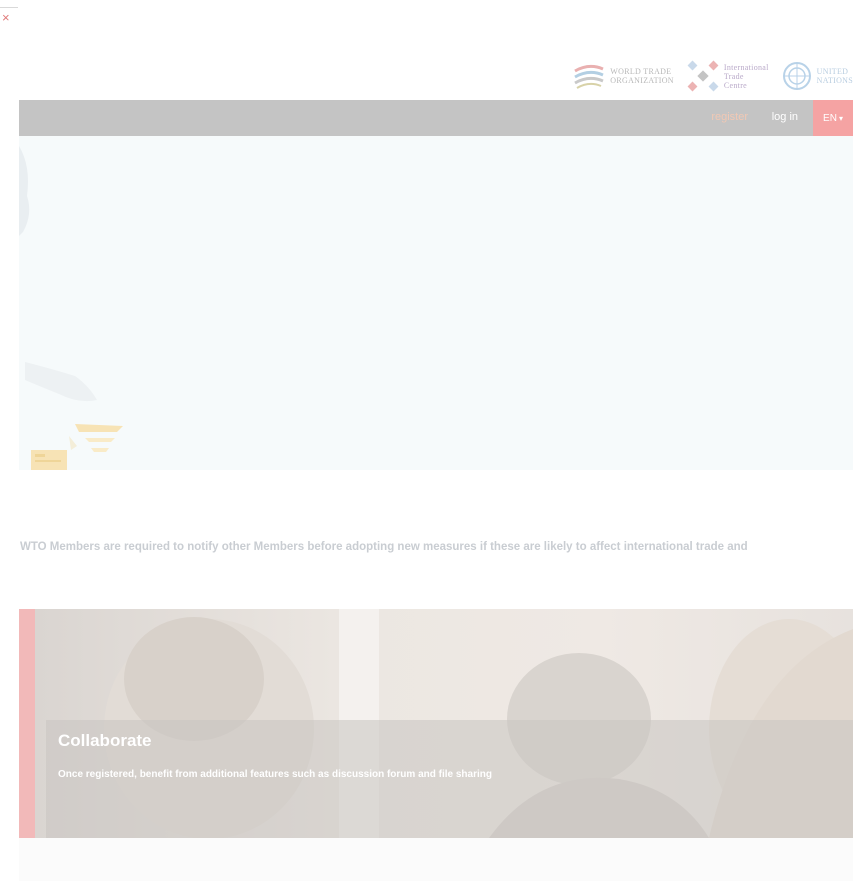  What do you see at coordinates (436, 118) in the screenshot?
I see `top-navigation-bar: register log in EN ▾` at bounding box center [436, 118].